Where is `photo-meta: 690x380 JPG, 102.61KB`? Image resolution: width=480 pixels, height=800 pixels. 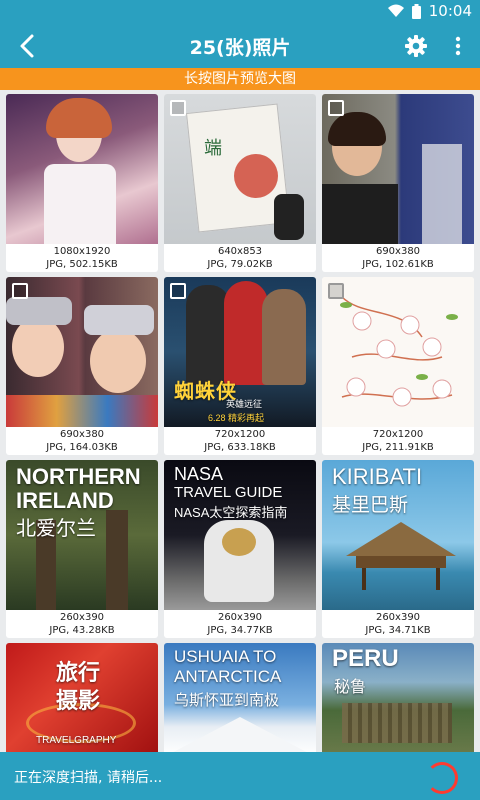 photo-meta: 690x380 JPG, 102.61KB is located at coordinates (398, 258).